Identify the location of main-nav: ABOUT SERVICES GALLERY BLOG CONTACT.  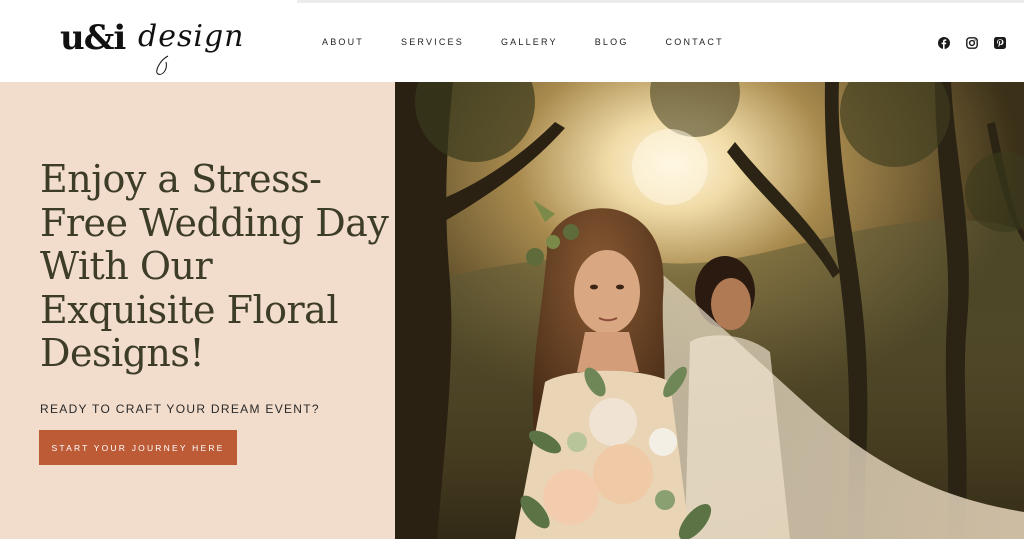
(541, 42).